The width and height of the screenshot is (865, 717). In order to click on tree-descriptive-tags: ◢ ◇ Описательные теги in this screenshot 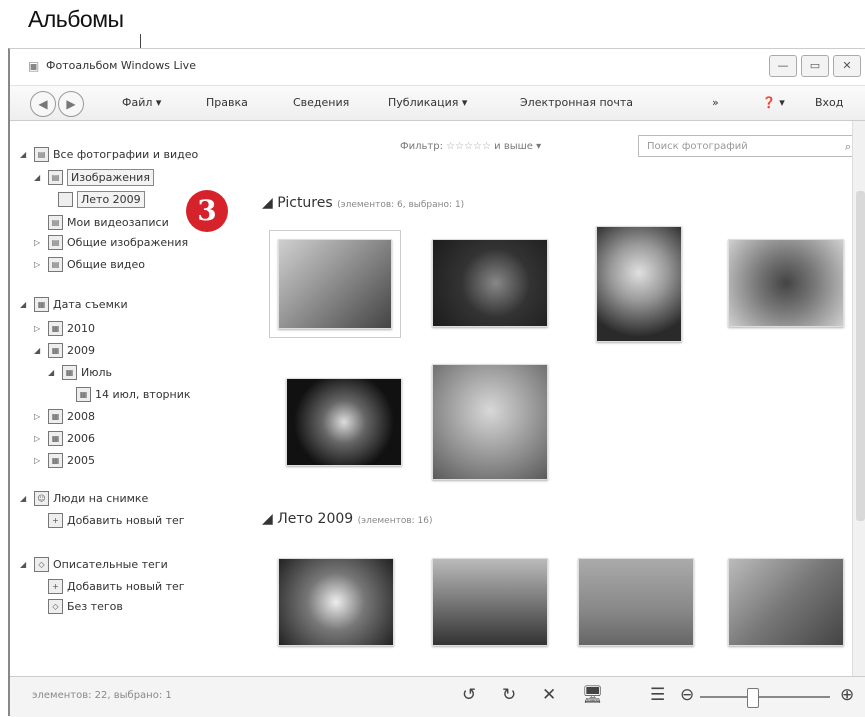, I will do `click(94, 564)`.